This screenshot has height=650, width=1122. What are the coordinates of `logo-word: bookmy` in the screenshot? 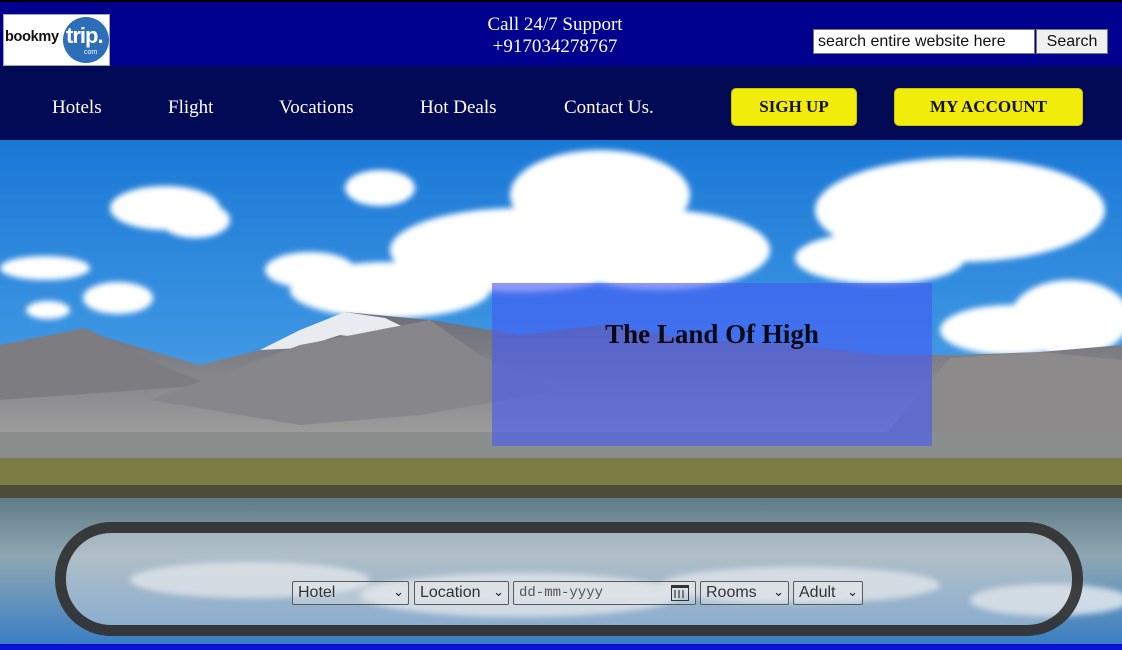 It's located at (32, 37).